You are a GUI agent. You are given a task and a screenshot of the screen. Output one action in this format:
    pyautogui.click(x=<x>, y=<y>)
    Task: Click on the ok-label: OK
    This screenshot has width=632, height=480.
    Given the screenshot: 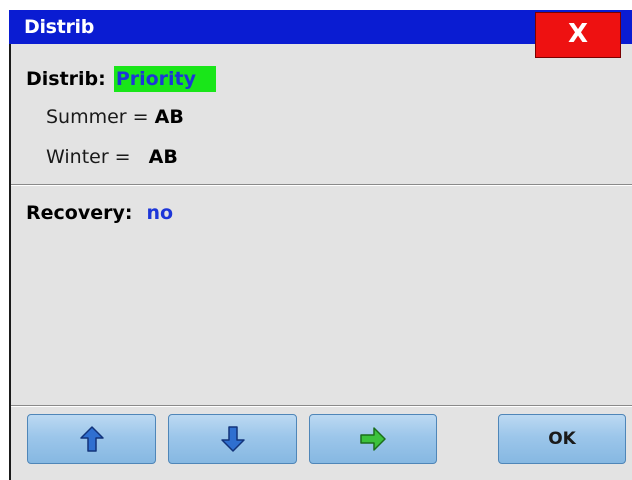 What is the action you would take?
    pyautogui.click(x=562, y=439)
    